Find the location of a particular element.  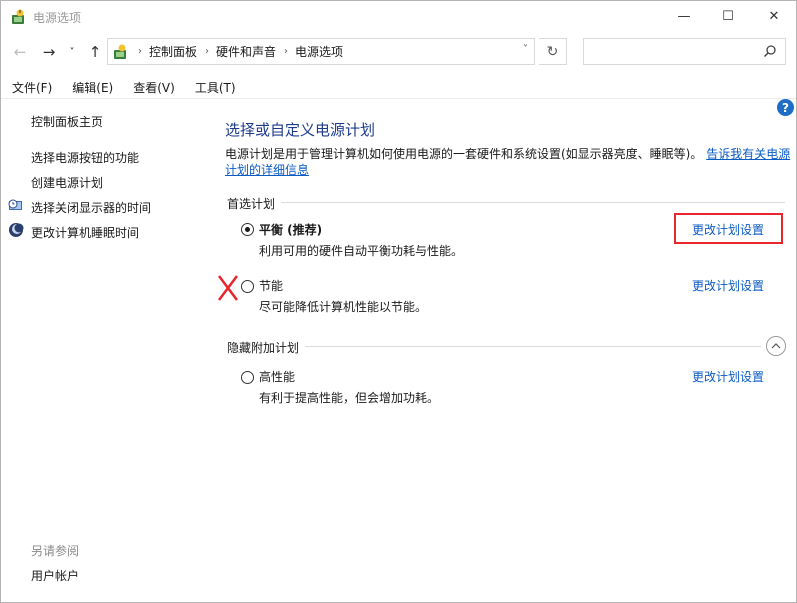

maximize-button: ☐ is located at coordinates (728, 16).